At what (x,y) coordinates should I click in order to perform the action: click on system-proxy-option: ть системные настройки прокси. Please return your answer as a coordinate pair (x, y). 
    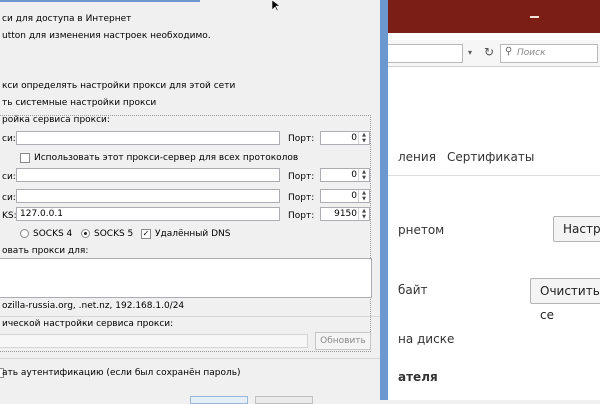
    Looking at the image, I should click on (79, 103).